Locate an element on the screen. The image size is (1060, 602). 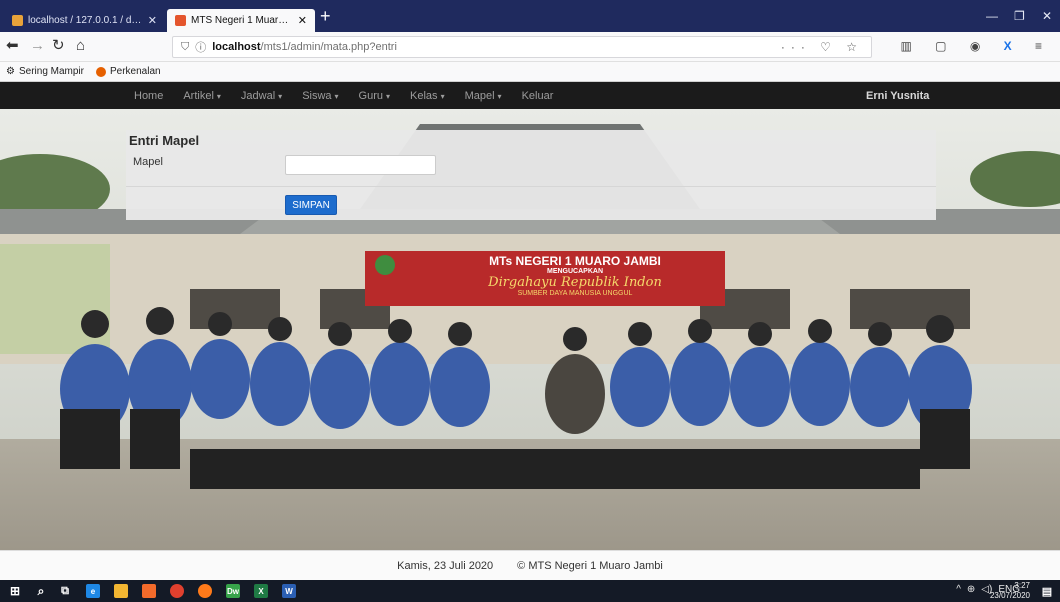
file-explorer-icon is located at coordinates (121, 591).